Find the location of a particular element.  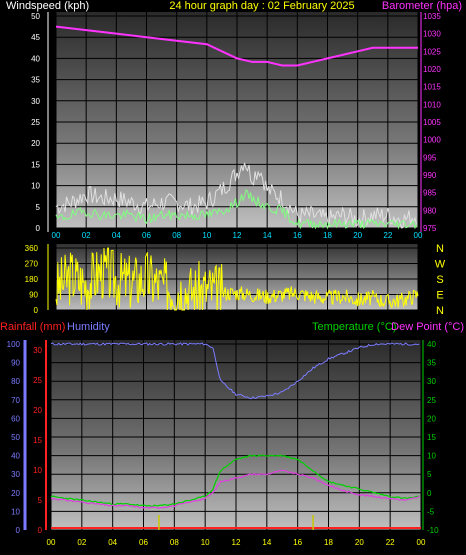

barometer-tick-label: 985 is located at coordinates (430, 193).